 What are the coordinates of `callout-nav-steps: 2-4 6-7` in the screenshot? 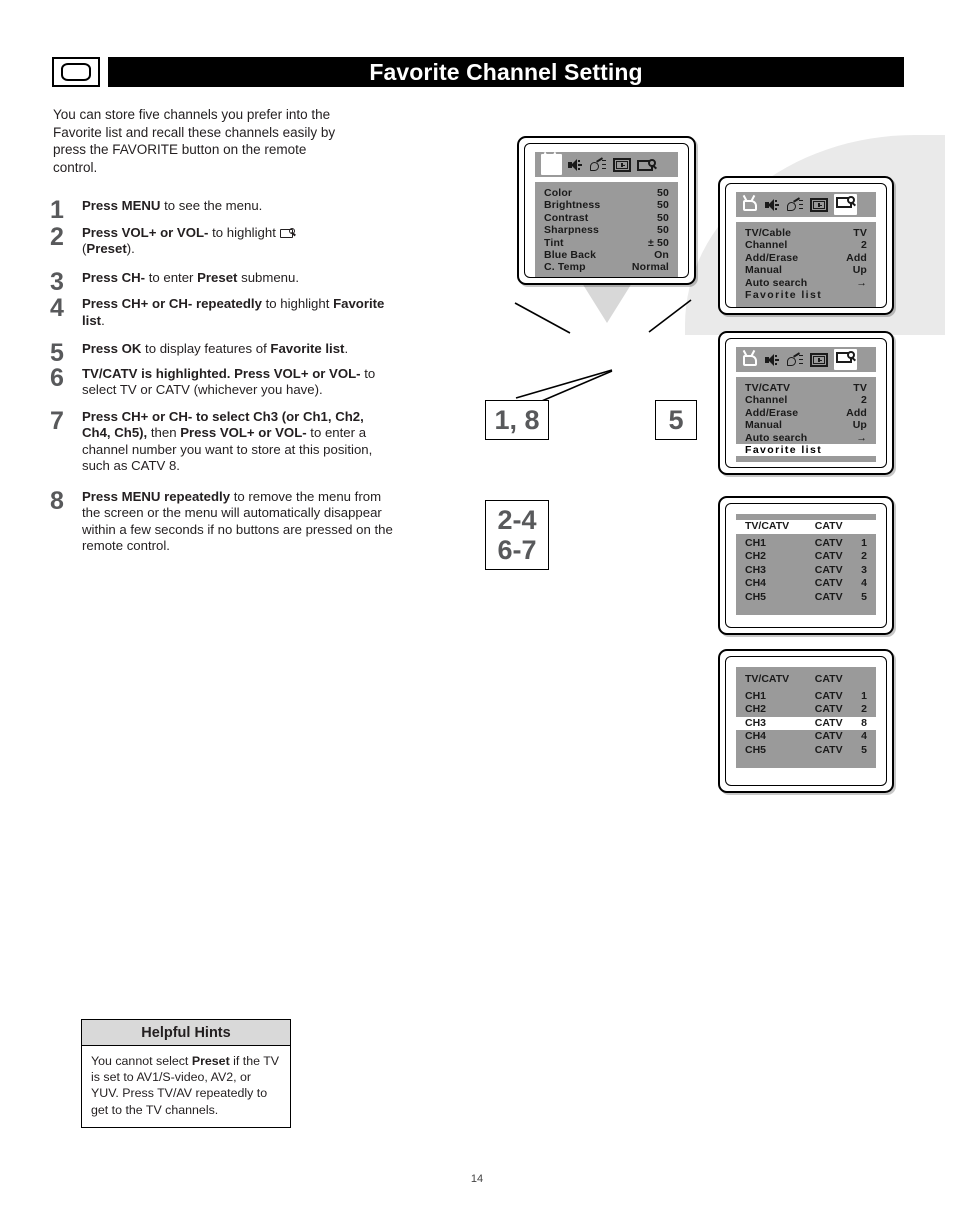 It's located at (517, 535).